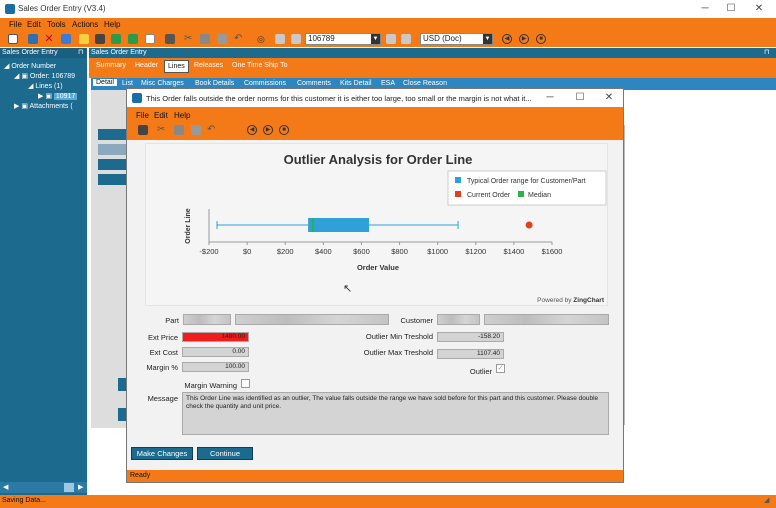 The image size is (776, 508). Describe the element at coordinates (356, 83) in the screenshot. I see `subtab-kits-detail: Kits Detail` at that location.